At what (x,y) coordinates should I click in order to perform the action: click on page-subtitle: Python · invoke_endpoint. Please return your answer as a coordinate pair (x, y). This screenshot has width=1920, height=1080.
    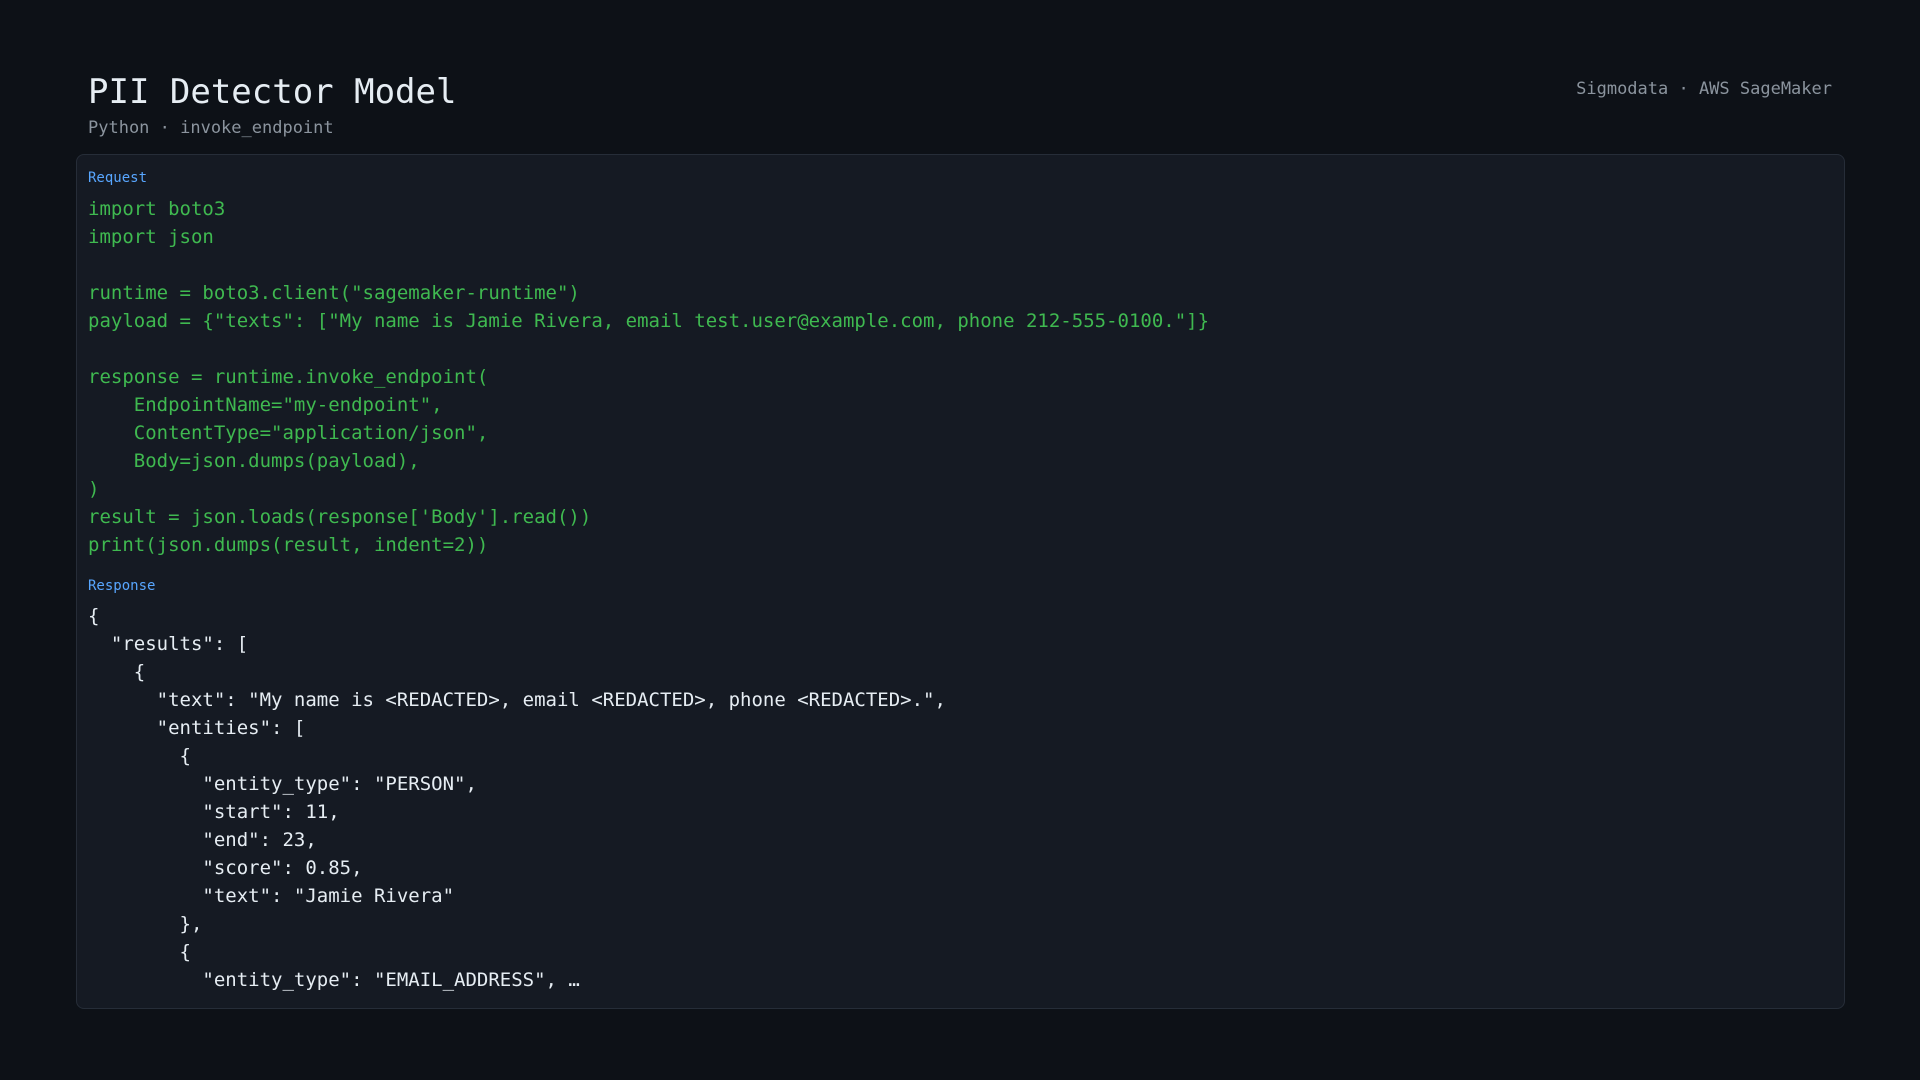
    Looking at the image, I should click on (211, 128).